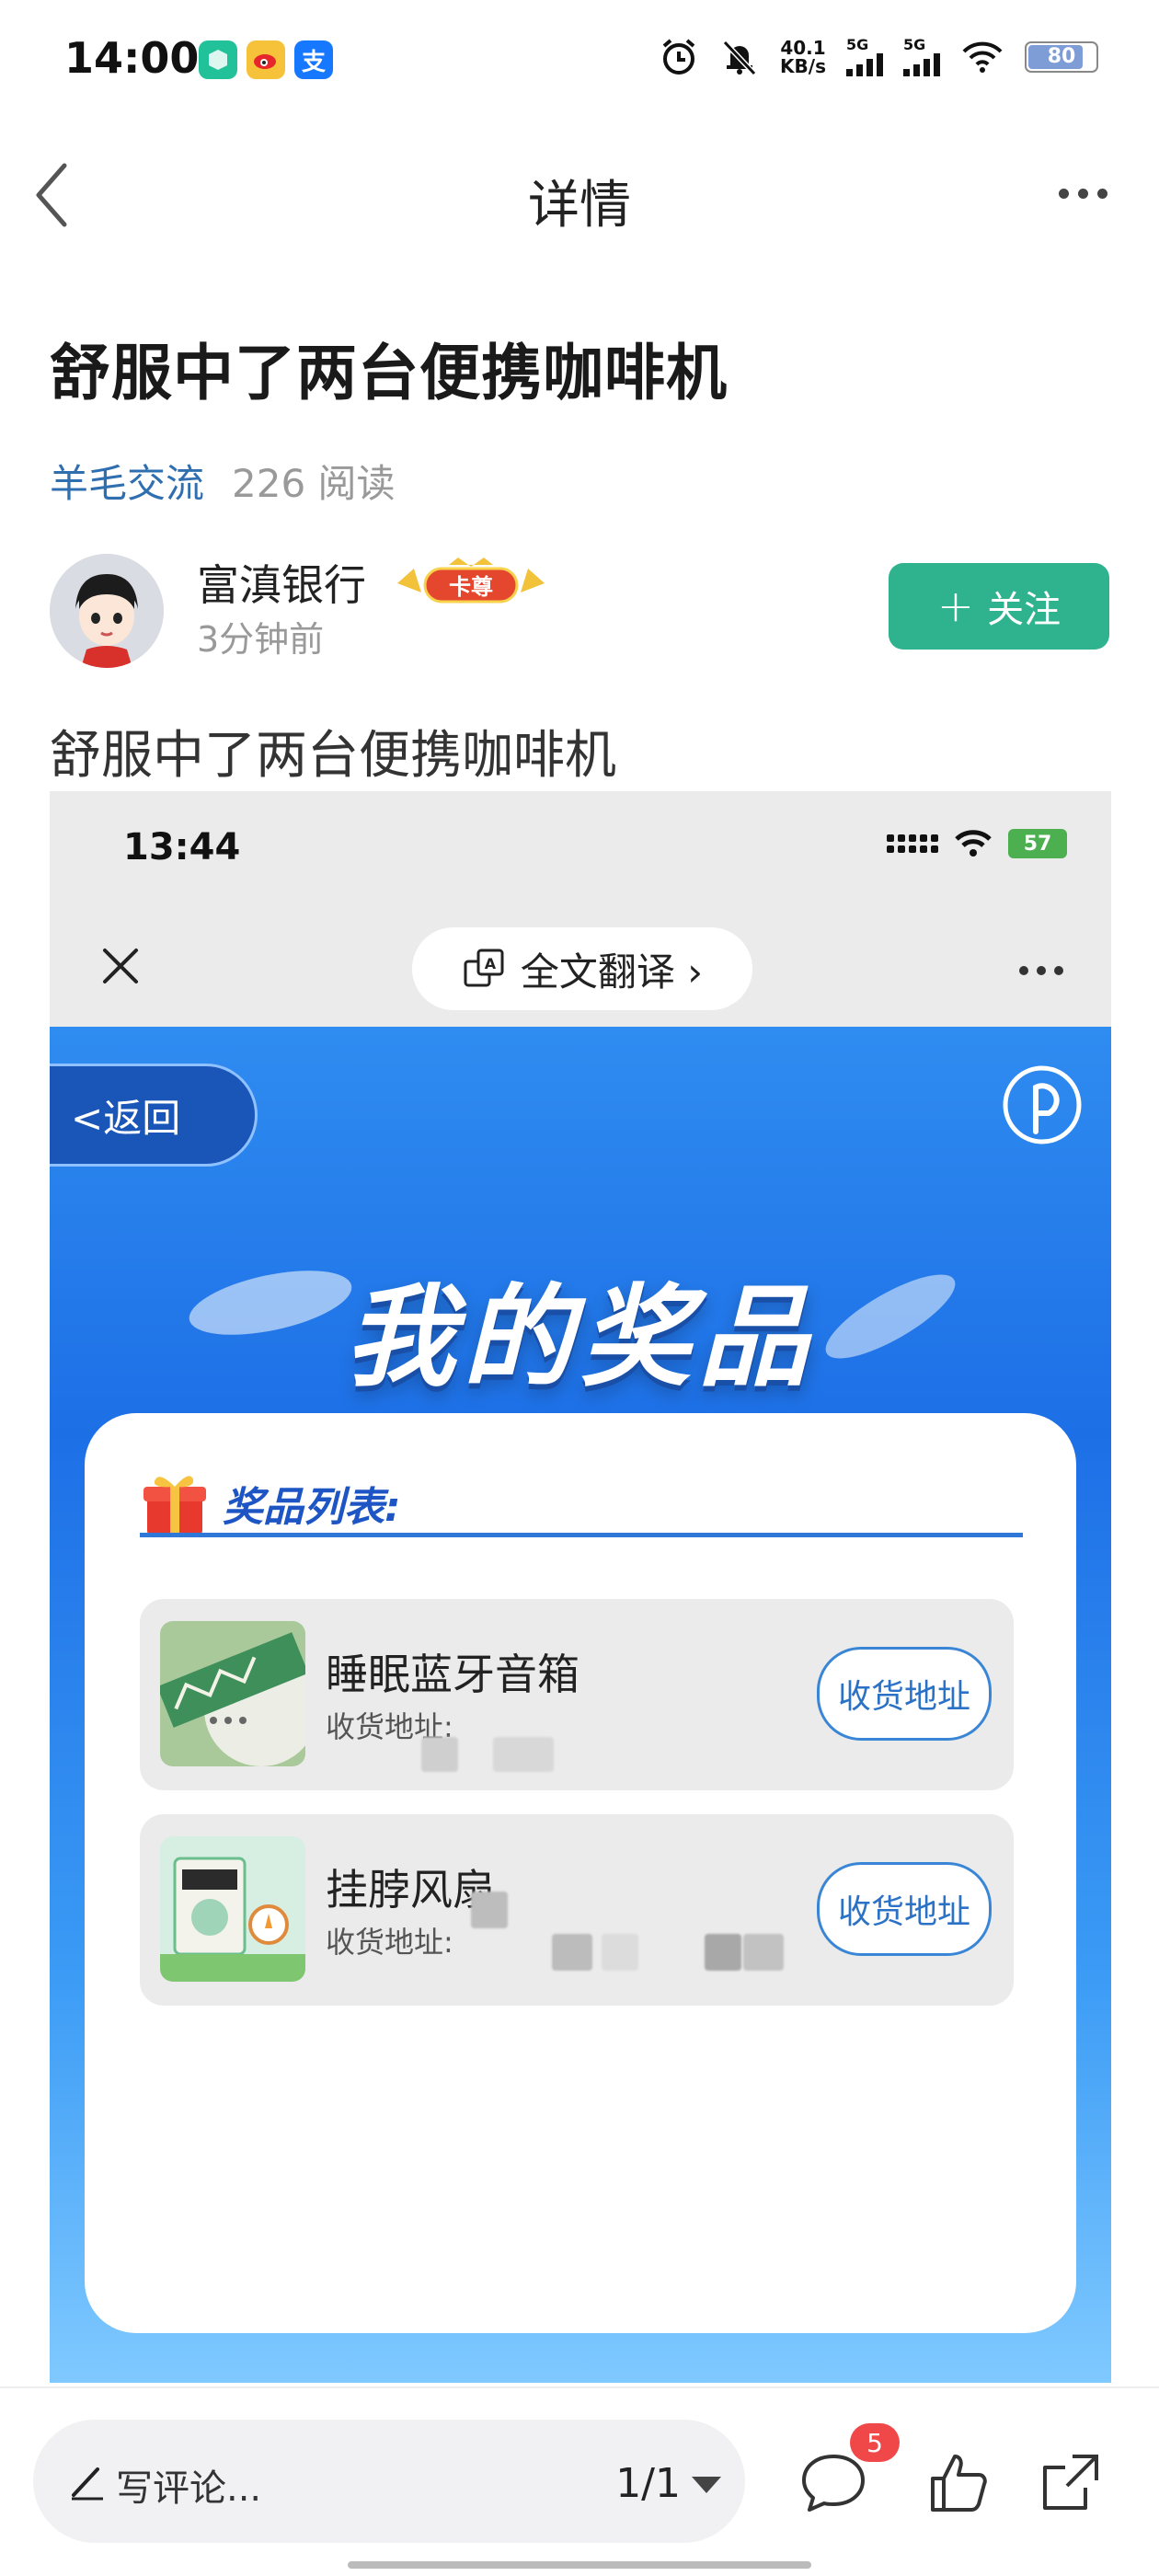 The height and width of the screenshot is (2576, 1159). I want to click on page-title: 详情, so click(579, 206).